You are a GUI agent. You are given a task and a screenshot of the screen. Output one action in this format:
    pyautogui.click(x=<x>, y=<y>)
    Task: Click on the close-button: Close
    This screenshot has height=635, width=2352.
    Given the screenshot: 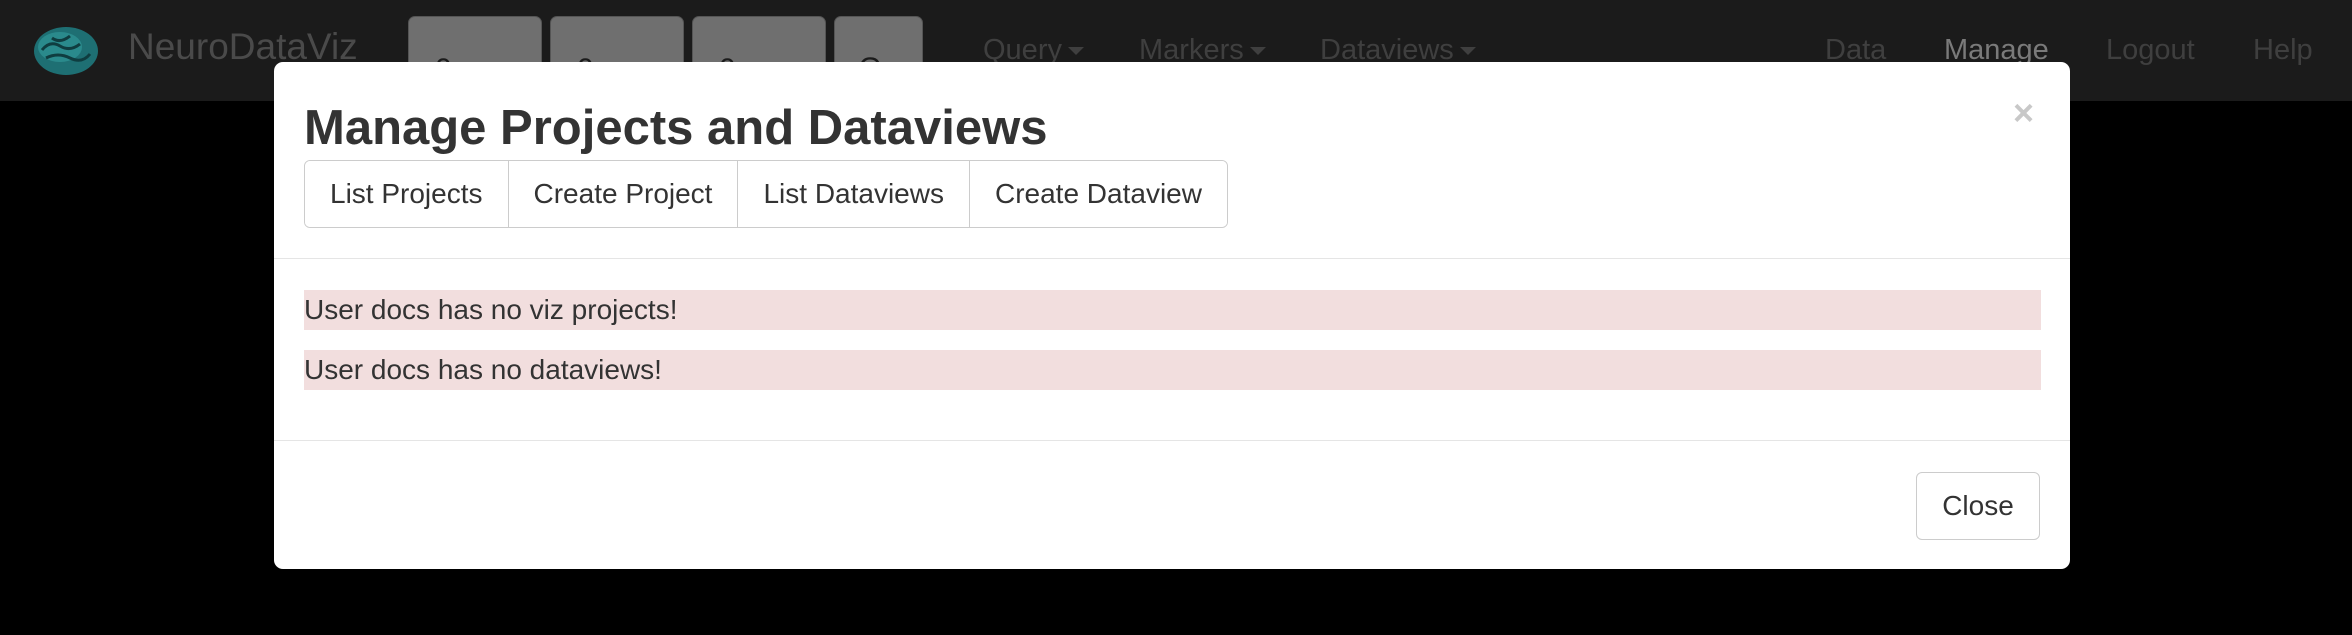 What is the action you would take?
    pyautogui.click(x=1978, y=506)
    